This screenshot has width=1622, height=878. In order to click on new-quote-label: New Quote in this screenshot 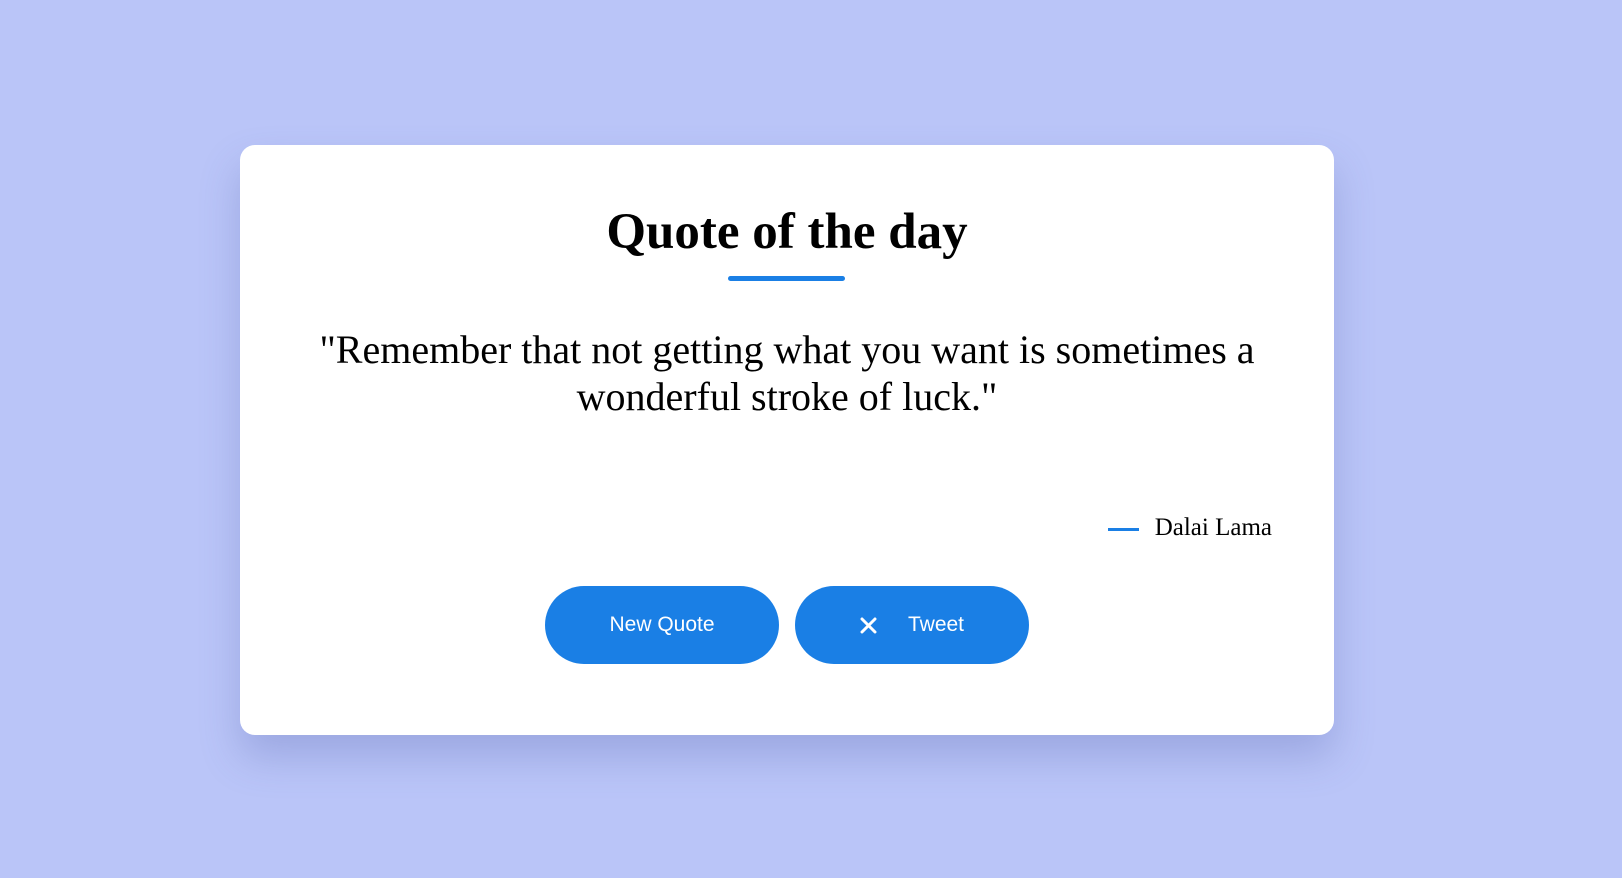, I will do `click(662, 624)`.